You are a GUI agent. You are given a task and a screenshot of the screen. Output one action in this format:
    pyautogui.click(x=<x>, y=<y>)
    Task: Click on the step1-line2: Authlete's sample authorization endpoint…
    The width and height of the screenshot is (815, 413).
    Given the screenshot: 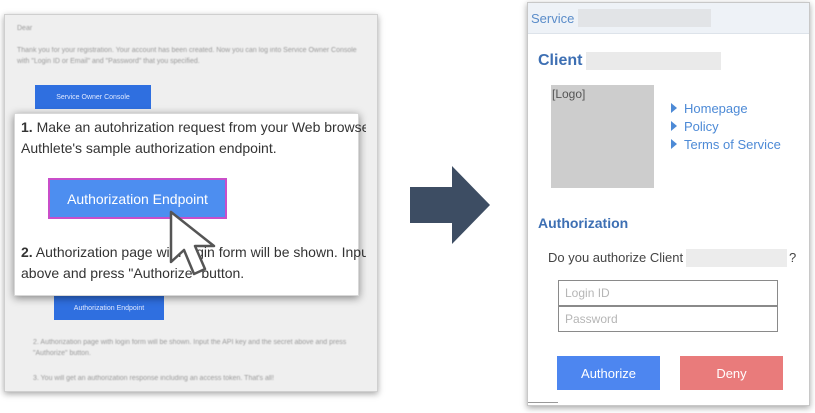 What is the action you would take?
    pyautogui.click(x=149, y=148)
    